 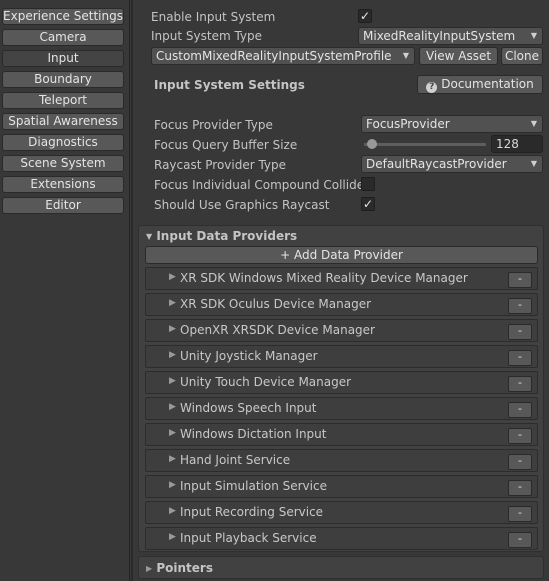 I want to click on focus-provider-type-dropdown: FocusProvider ▼, so click(x=452, y=124).